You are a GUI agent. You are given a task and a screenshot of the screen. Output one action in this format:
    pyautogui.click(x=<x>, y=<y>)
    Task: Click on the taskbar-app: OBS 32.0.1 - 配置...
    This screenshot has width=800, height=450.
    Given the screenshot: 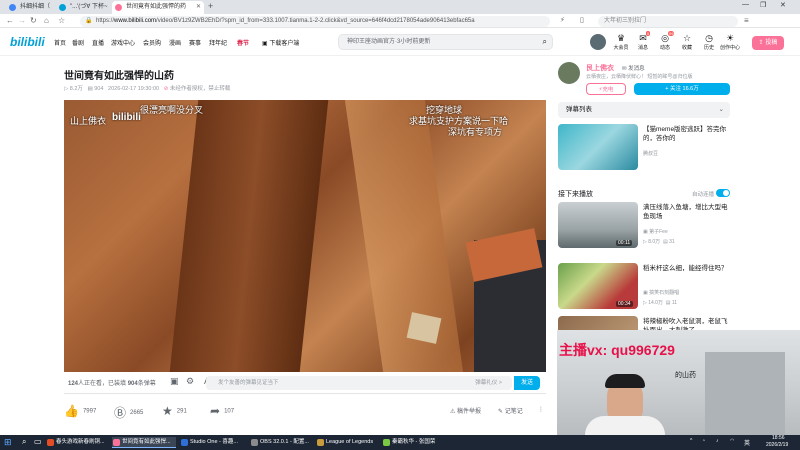 What is the action you would take?
    pyautogui.click(x=282, y=442)
    